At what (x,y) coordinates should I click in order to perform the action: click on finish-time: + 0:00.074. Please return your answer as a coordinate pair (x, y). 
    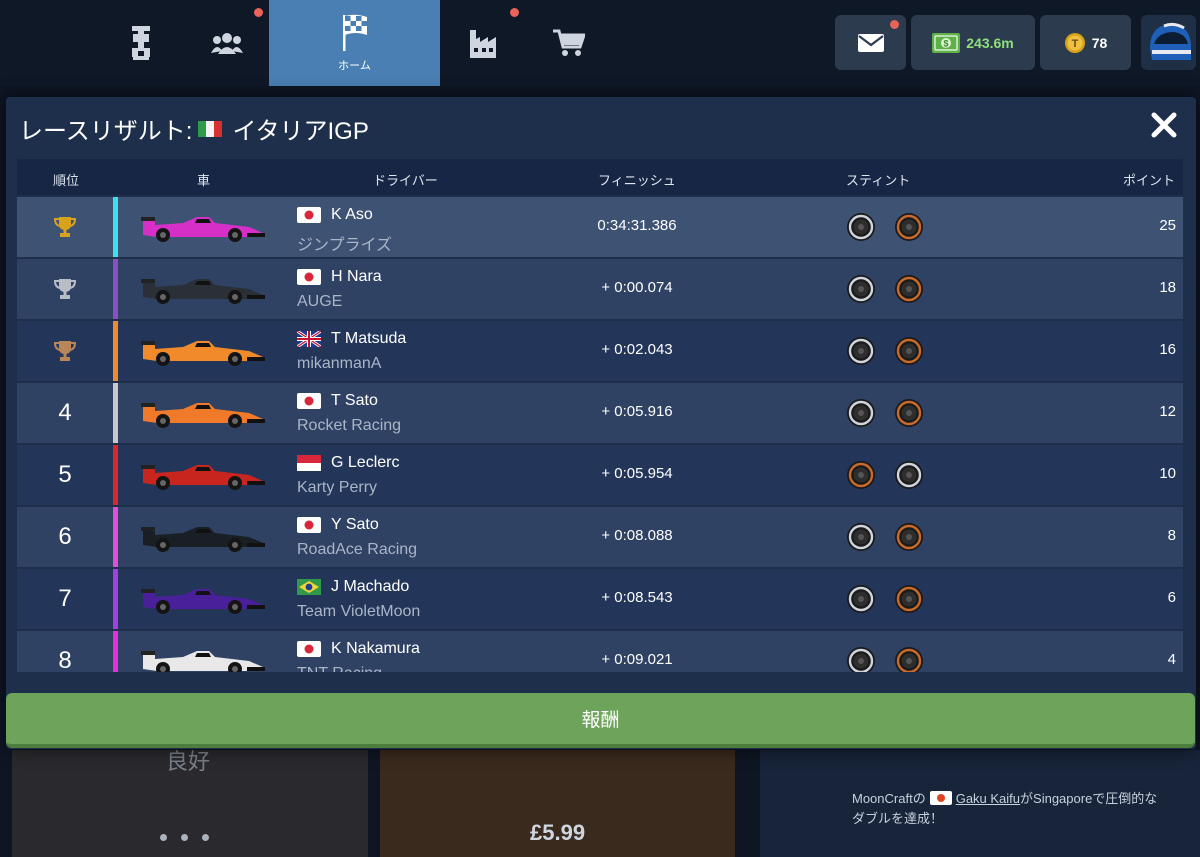
    Looking at the image, I should click on (637, 287).